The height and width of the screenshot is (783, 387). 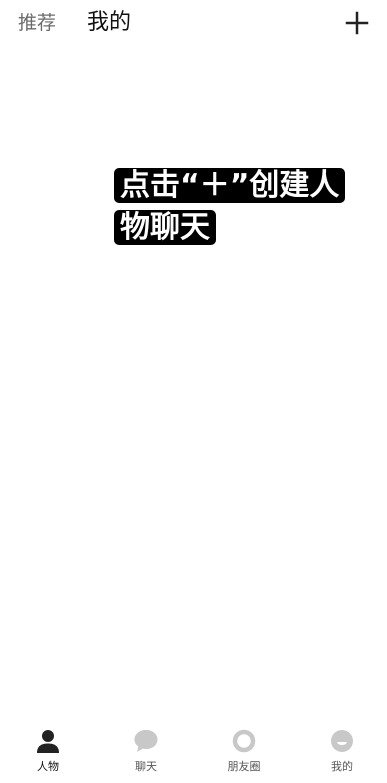 What do you see at coordinates (48, 766) in the screenshot?
I see `nav-label-people: 人物` at bounding box center [48, 766].